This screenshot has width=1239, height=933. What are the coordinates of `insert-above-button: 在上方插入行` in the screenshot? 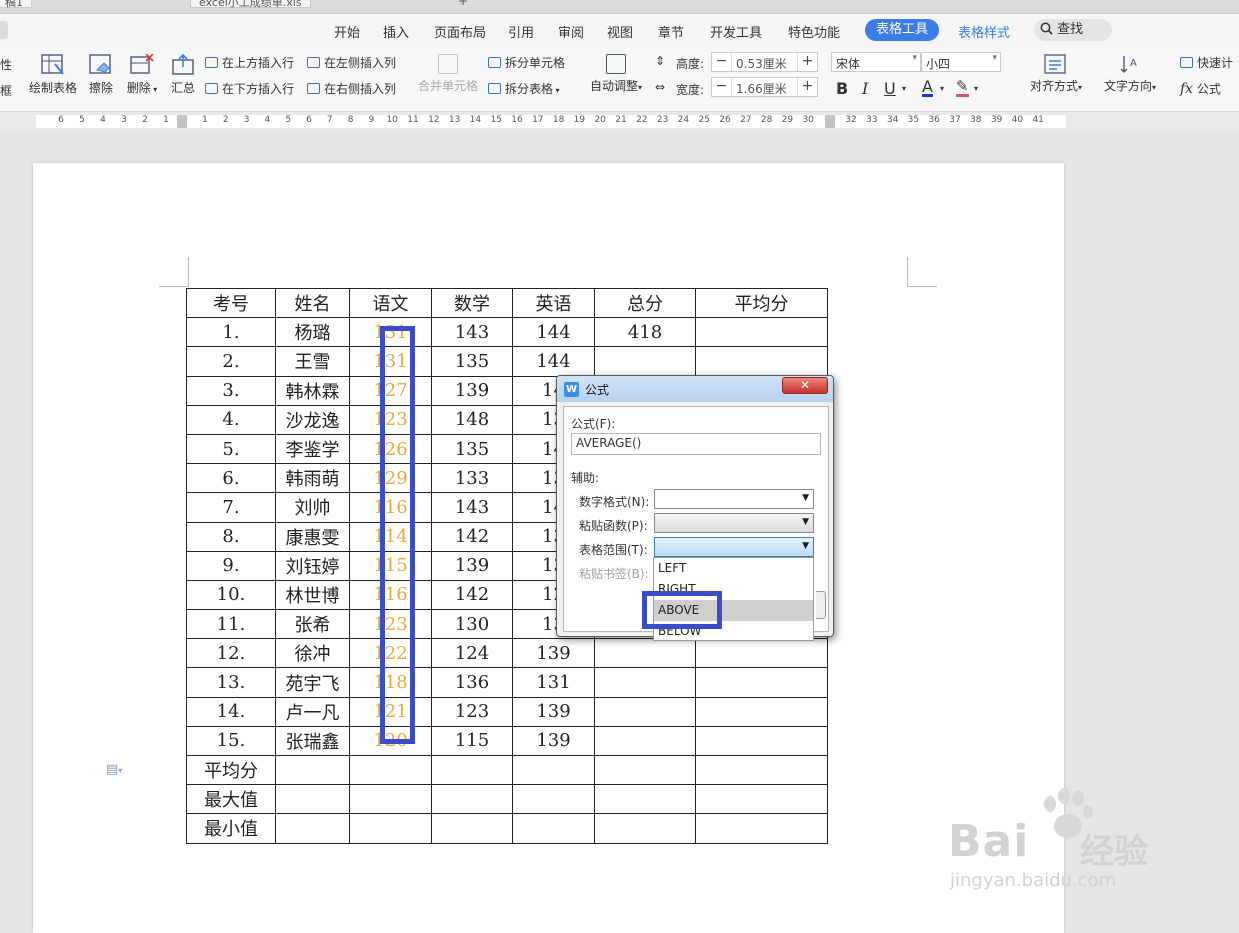 It's located at (249, 62).